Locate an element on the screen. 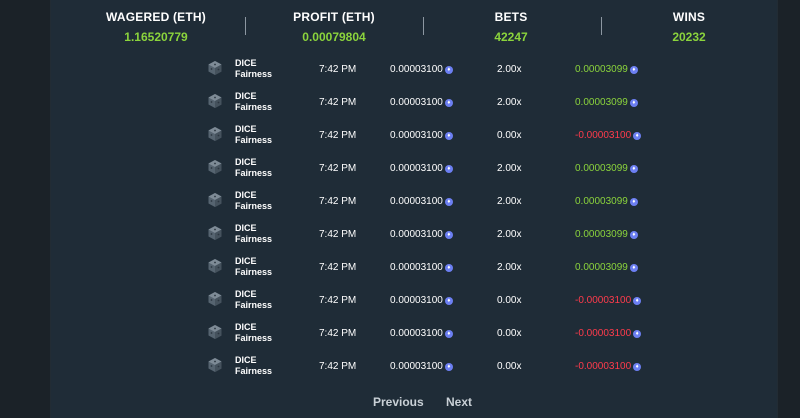  next-button: Next is located at coordinates (459, 402).